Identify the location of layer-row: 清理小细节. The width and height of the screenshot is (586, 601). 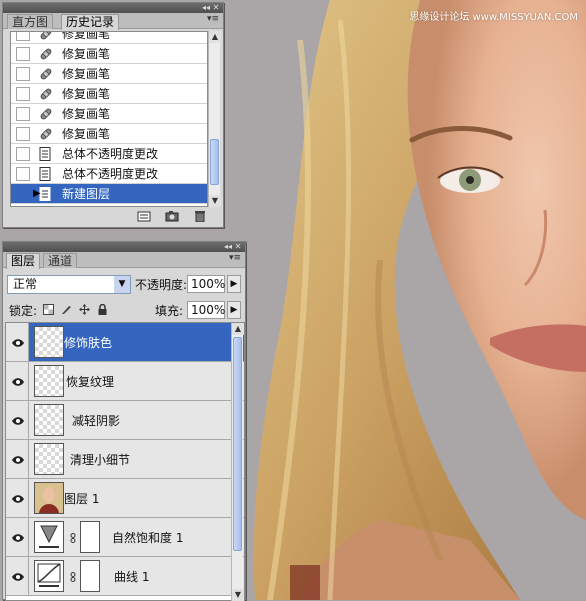
(125, 459).